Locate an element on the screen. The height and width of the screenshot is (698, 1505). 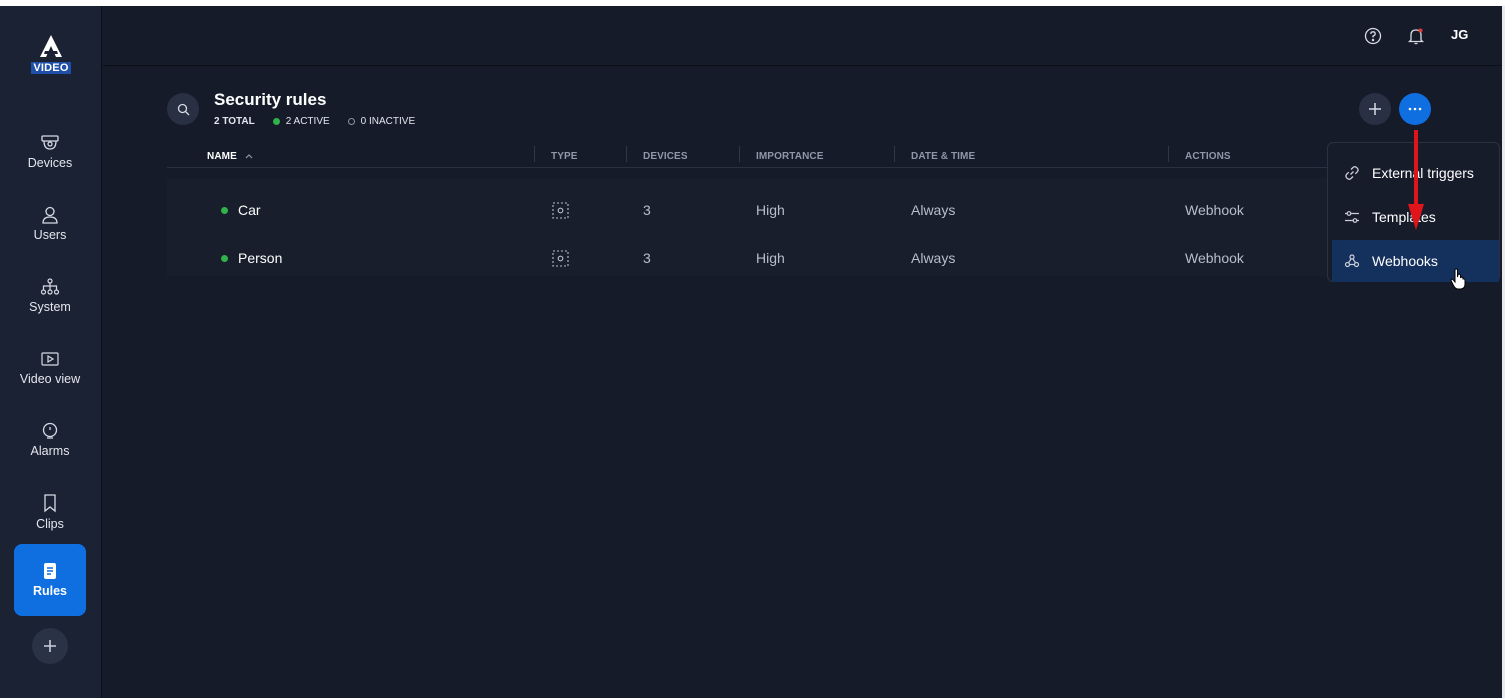
sidebar-item-label: Alarms is located at coordinates (50, 451).